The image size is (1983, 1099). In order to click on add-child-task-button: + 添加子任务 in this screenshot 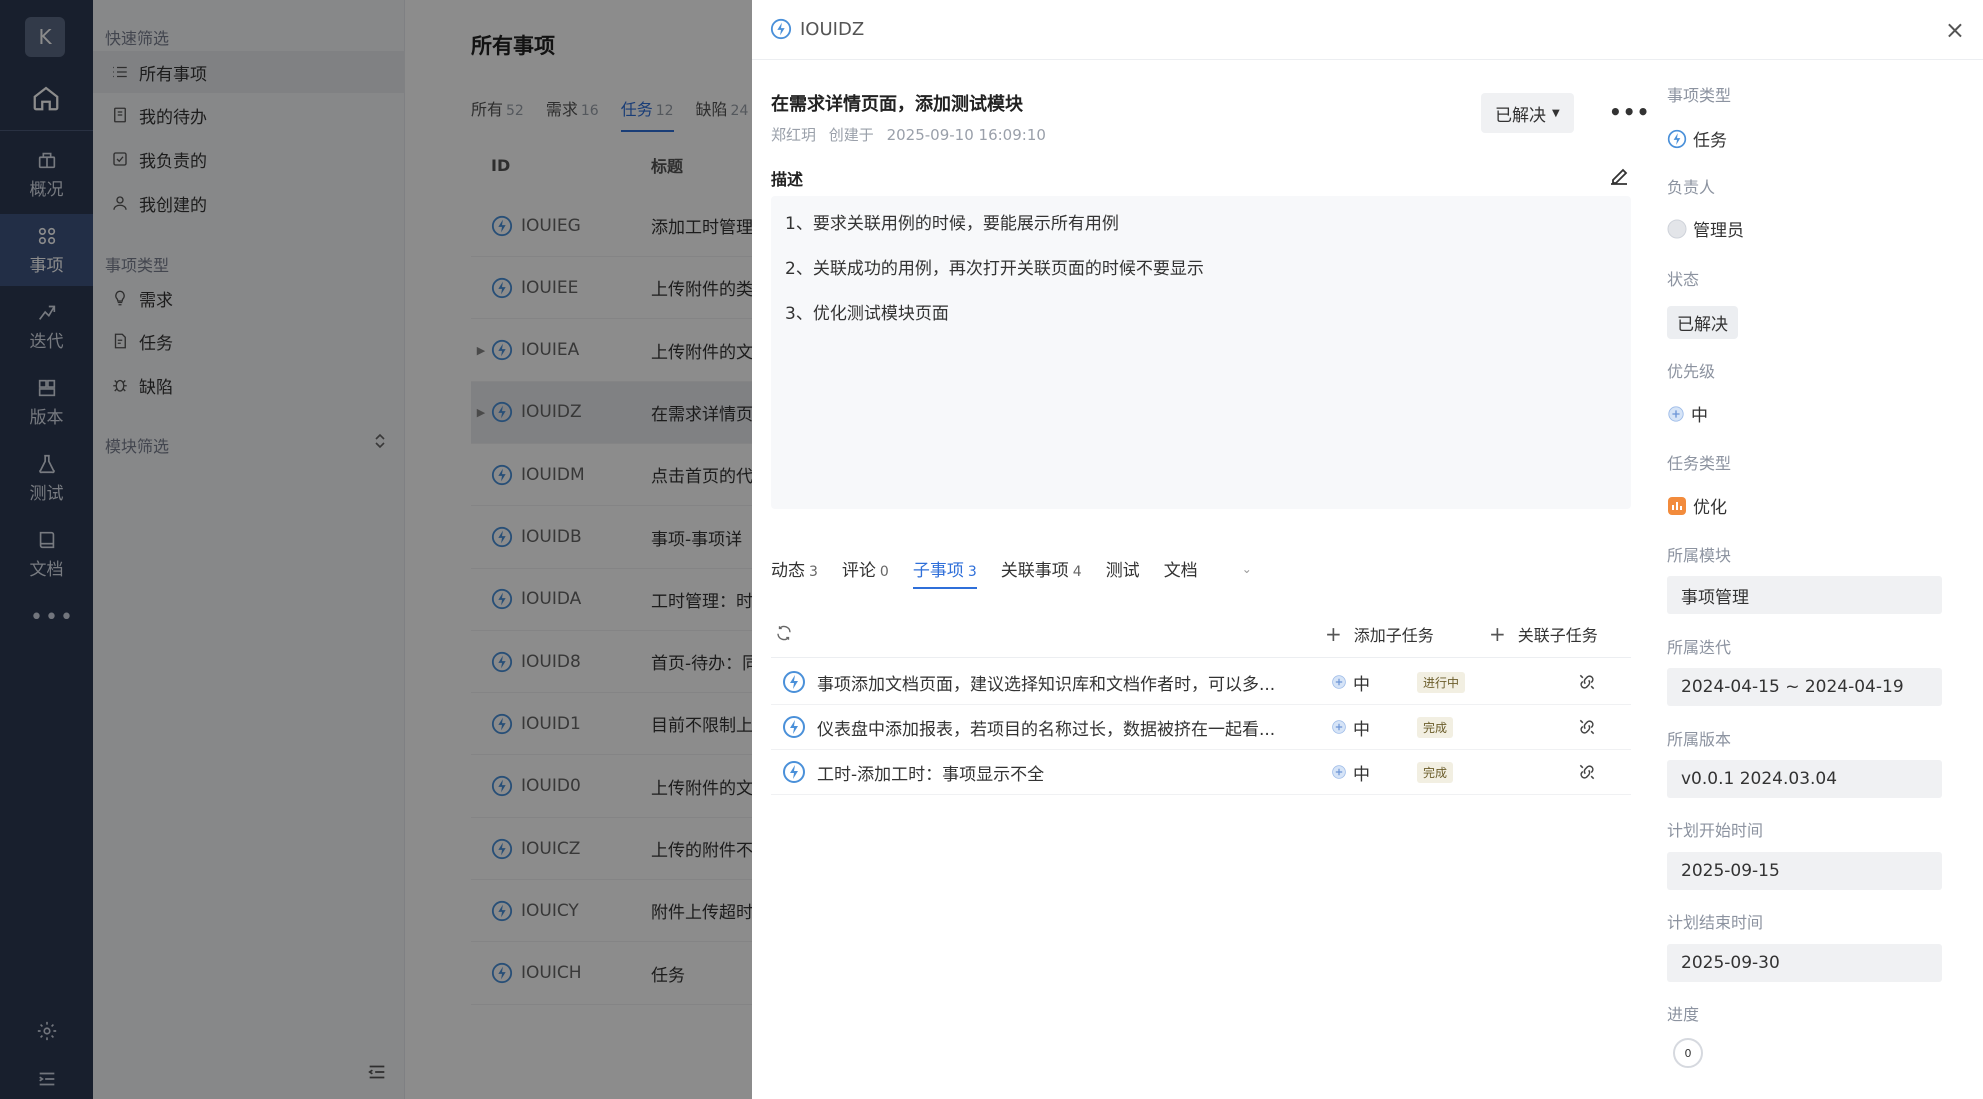, I will do `click(1379, 634)`.